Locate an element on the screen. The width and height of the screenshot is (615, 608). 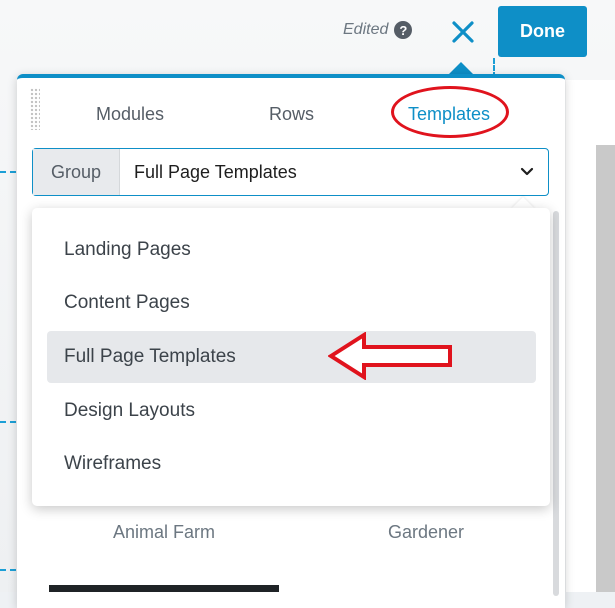
dropdown-option: Content Pages is located at coordinates (291, 303).